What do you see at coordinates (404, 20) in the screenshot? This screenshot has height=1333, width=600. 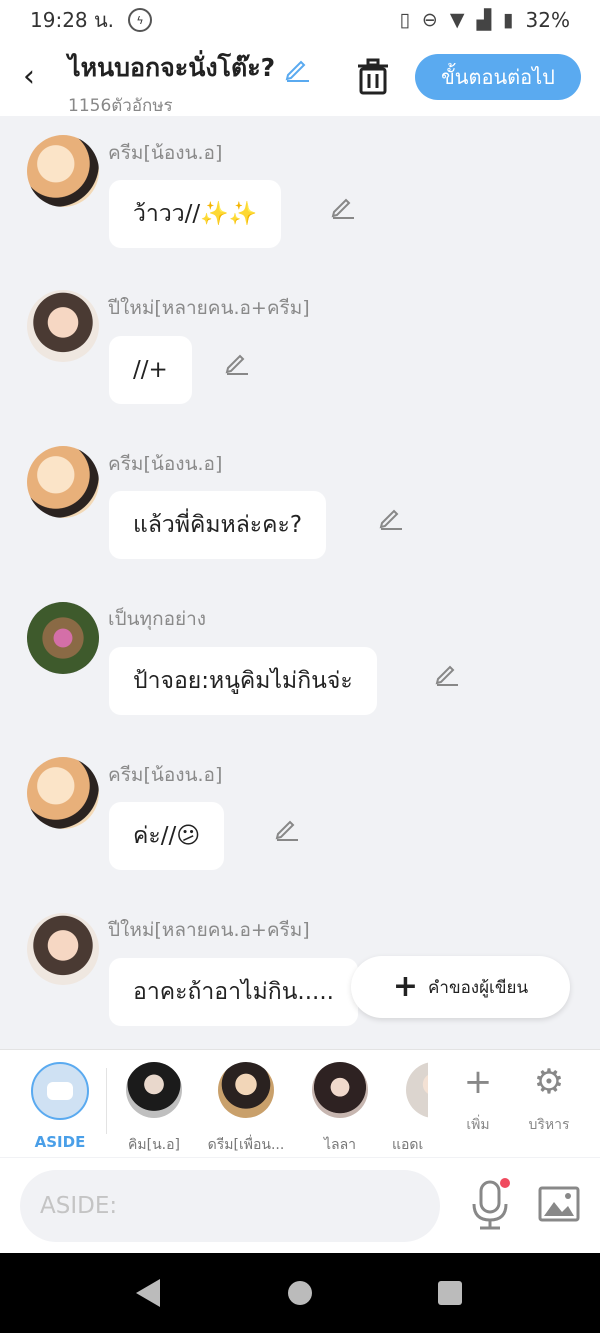 I see `vibrate-icon: ▯` at bounding box center [404, 20].